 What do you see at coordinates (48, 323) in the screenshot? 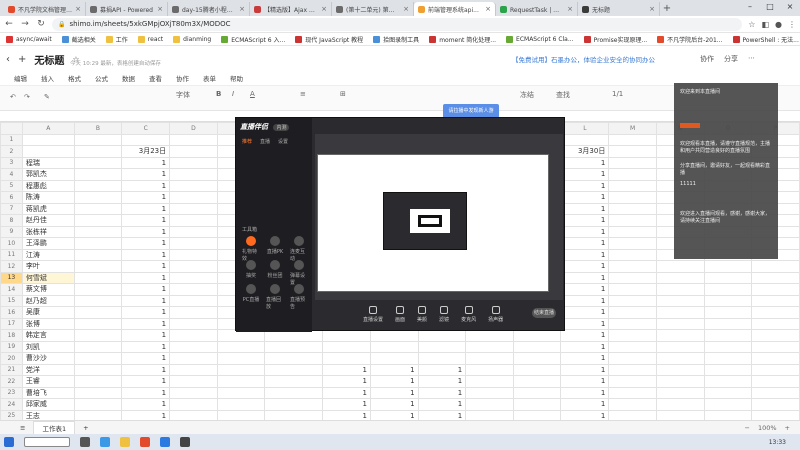
I see `cell: 张博` at bounding box center [48, 323].